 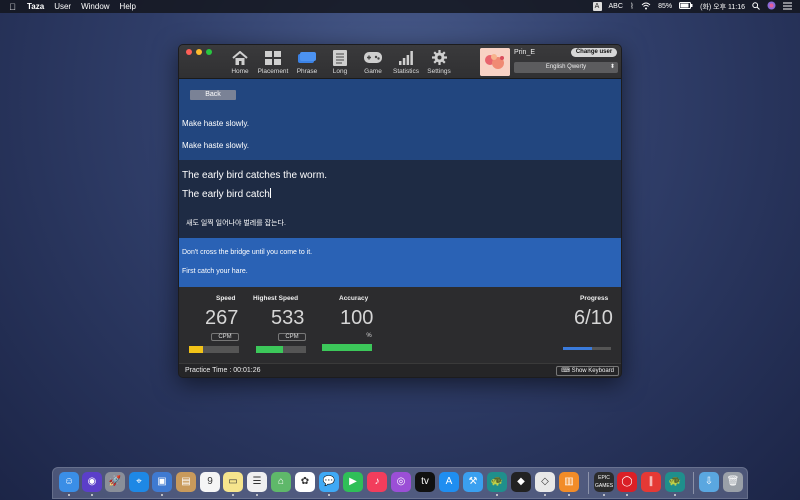 I want to click on show-keyboard-button: ⌨ Show Keyboard, so click(x=587, y=371).